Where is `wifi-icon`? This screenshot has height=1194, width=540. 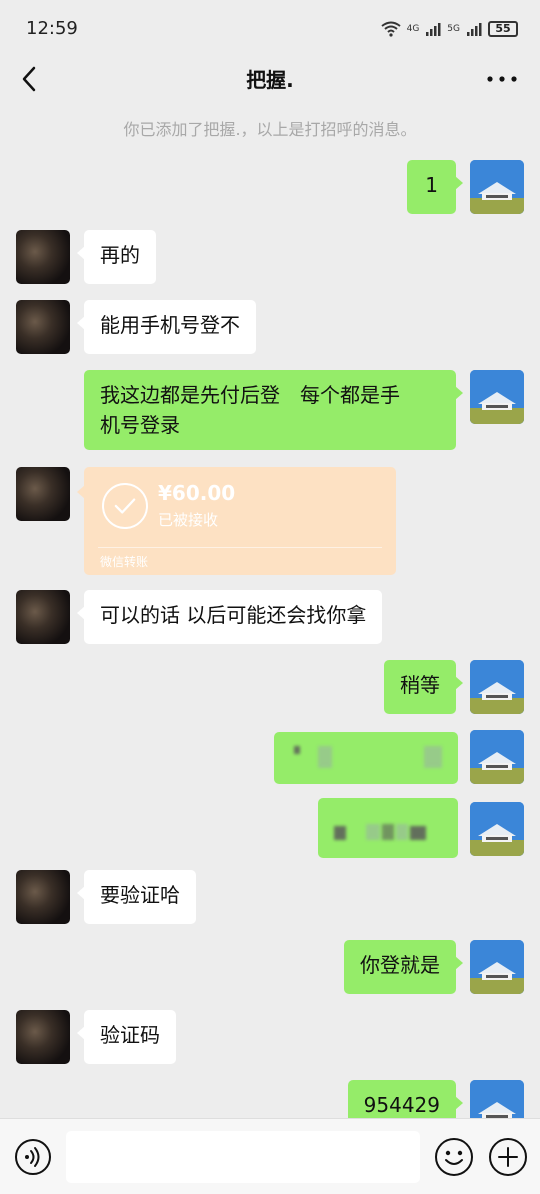
wifi-icon is located at coordinates (390, 29).